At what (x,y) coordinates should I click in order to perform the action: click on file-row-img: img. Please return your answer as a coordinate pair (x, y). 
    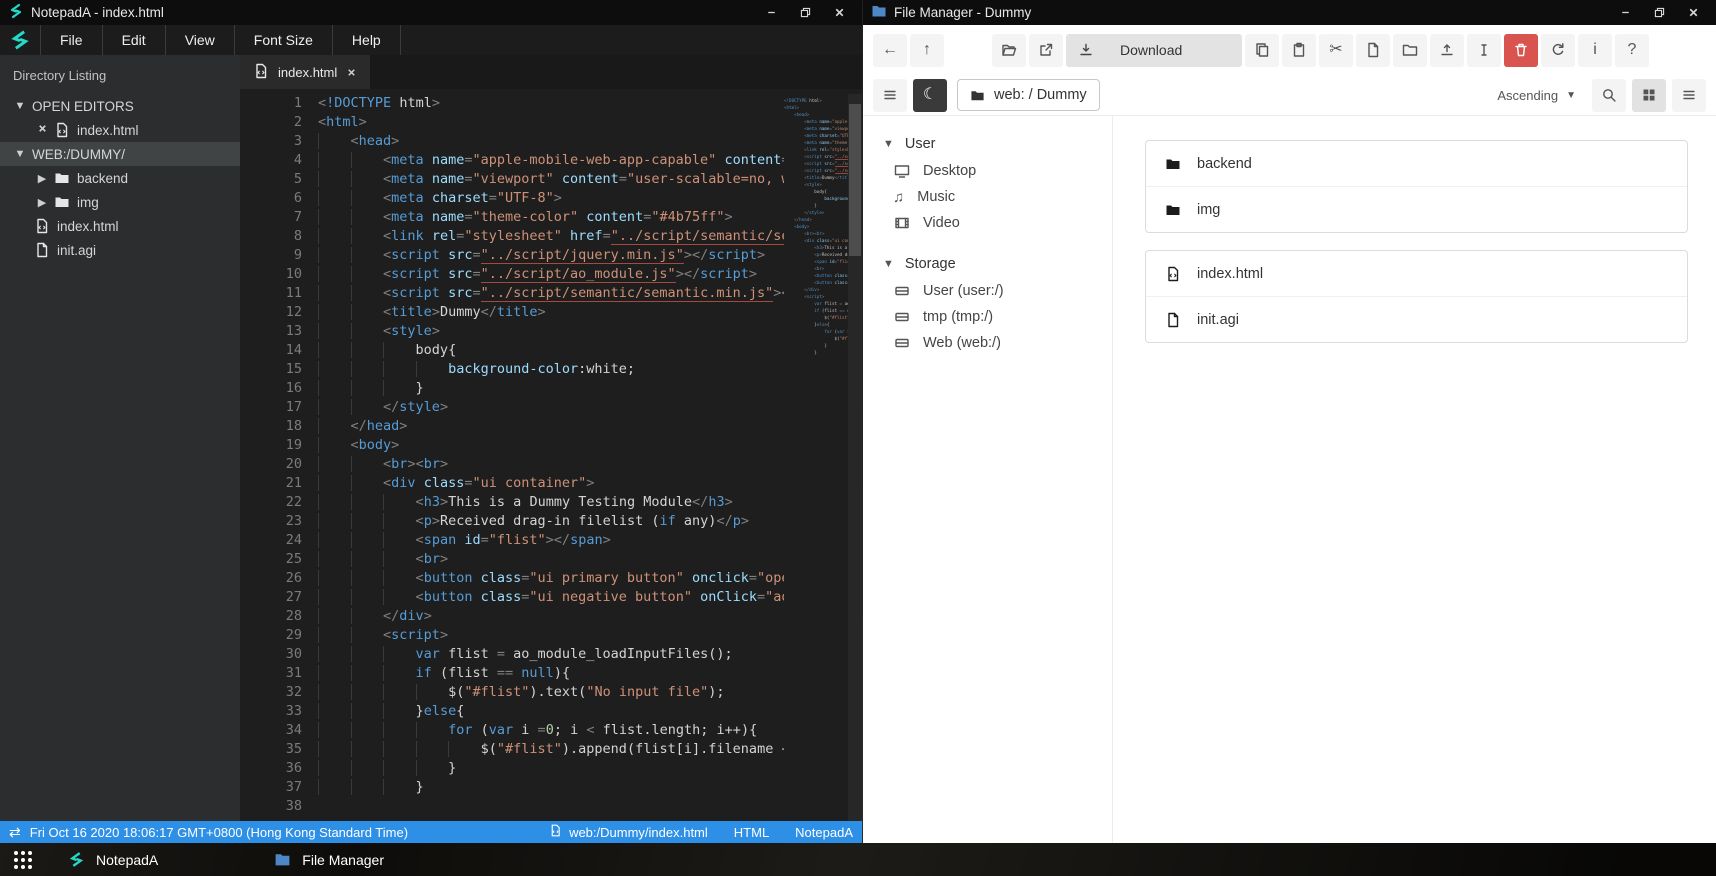
    Looking at the image, I should click on (1416, 209).